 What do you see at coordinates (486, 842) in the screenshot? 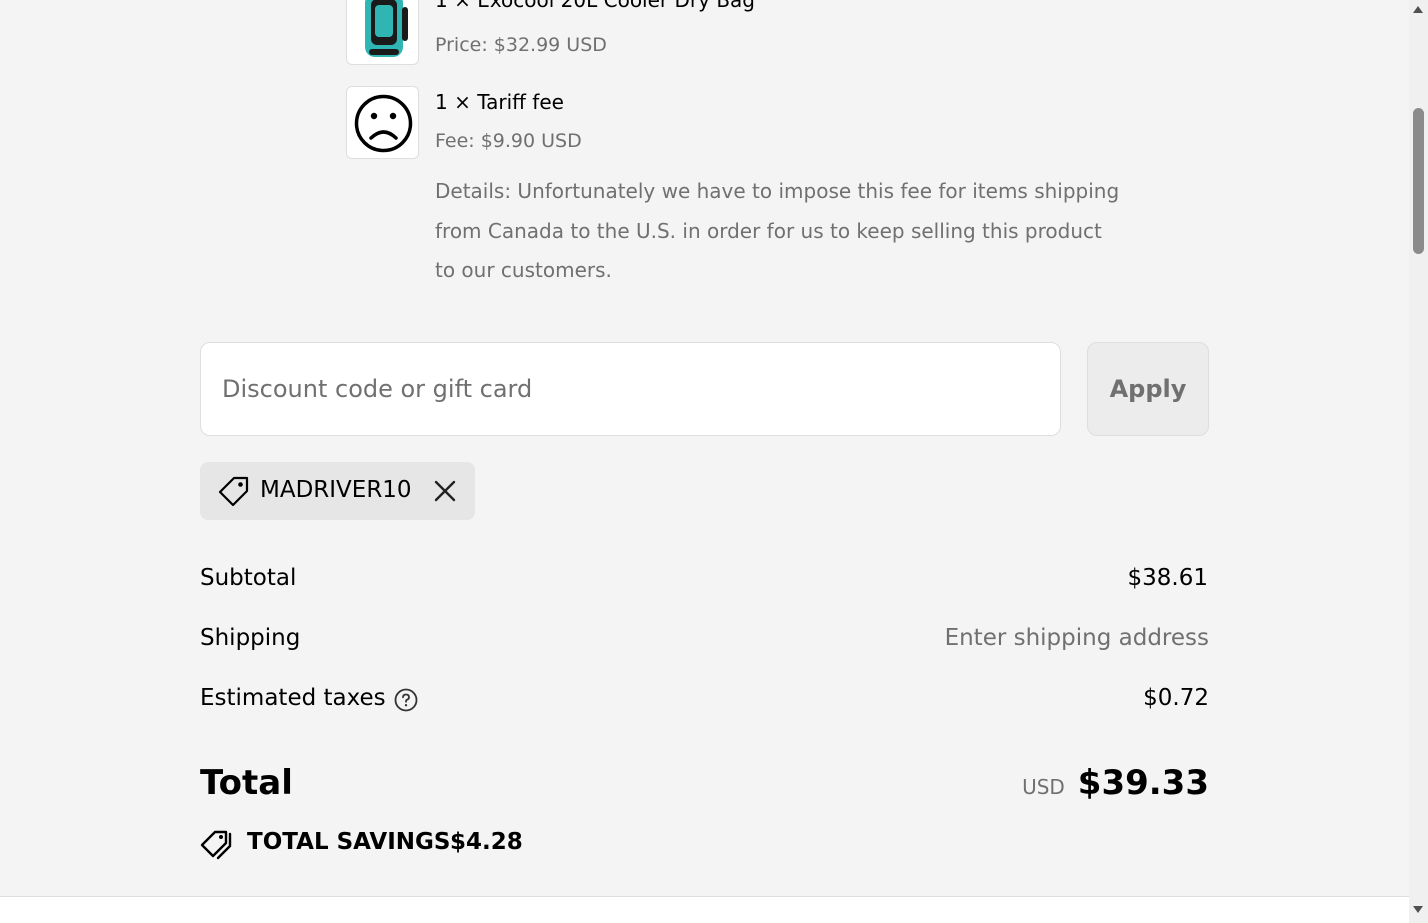
I see `total-savings-value: $4.28` at bounding box center [486, 842].